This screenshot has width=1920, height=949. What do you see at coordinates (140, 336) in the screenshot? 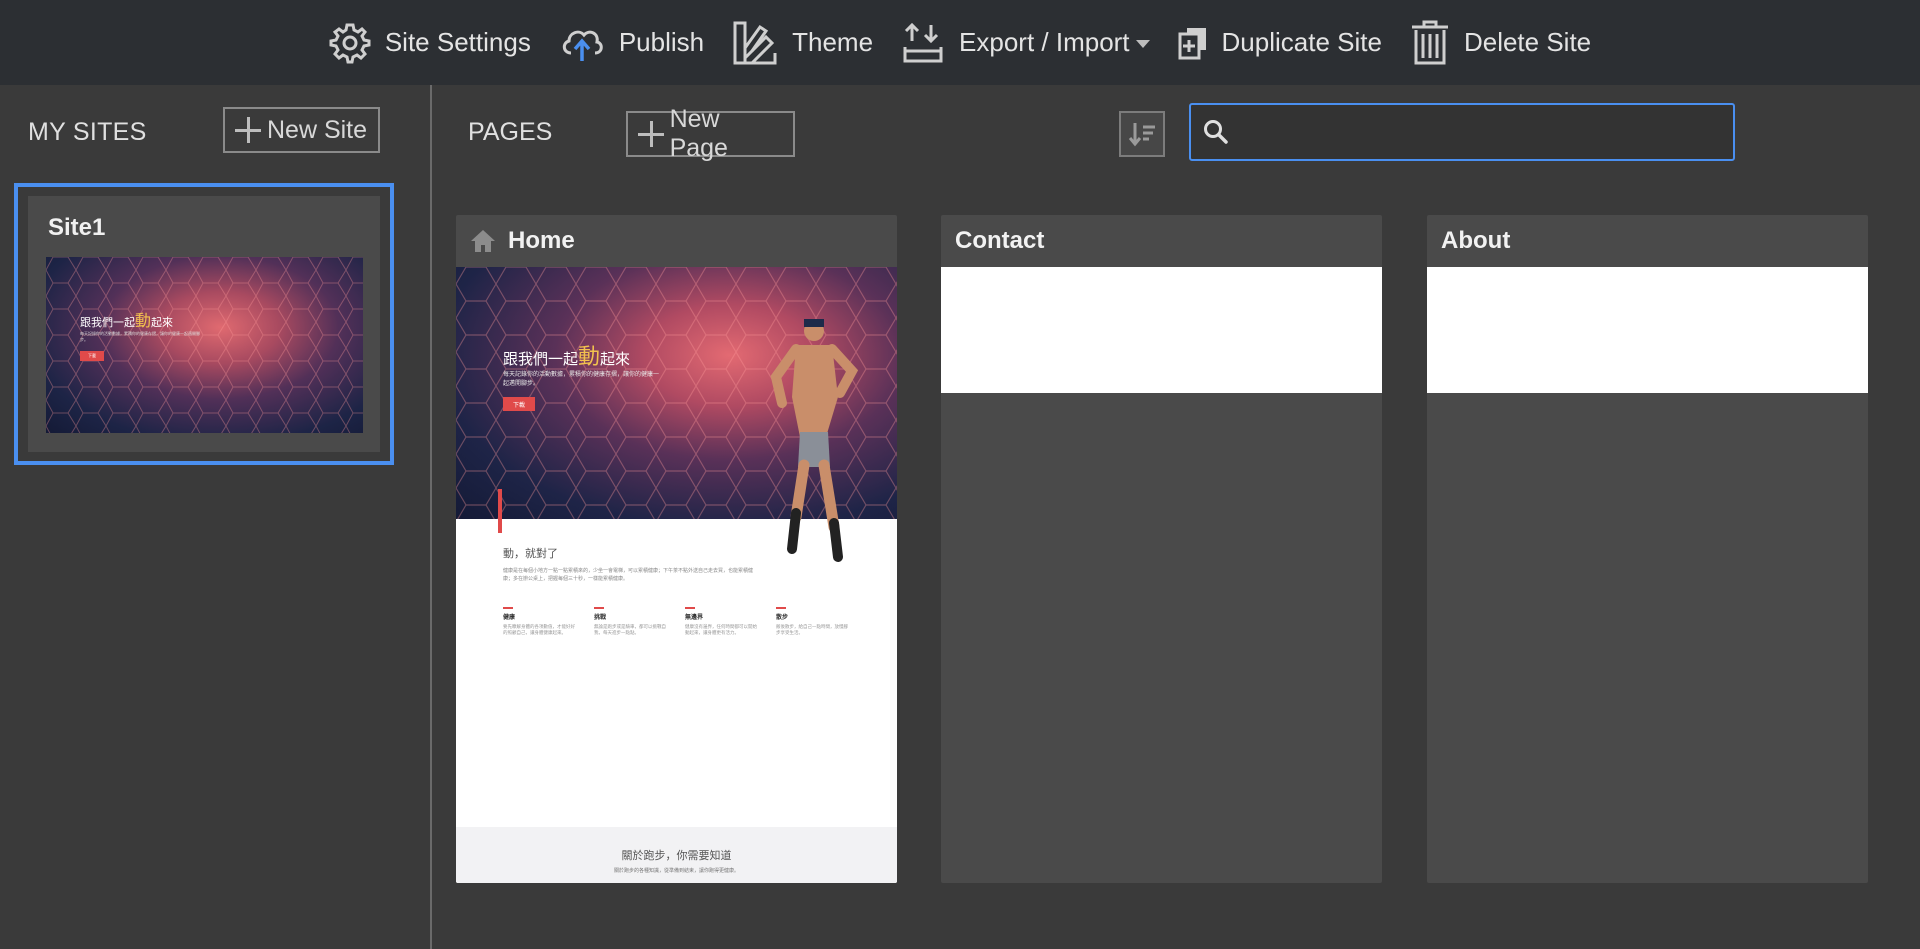
I see `thumbnail-subtext: 每天記錄你的活動數據，累積你的健康存摺，讓你的健康一起邁開腳步。` at bounding box center [140, 336].